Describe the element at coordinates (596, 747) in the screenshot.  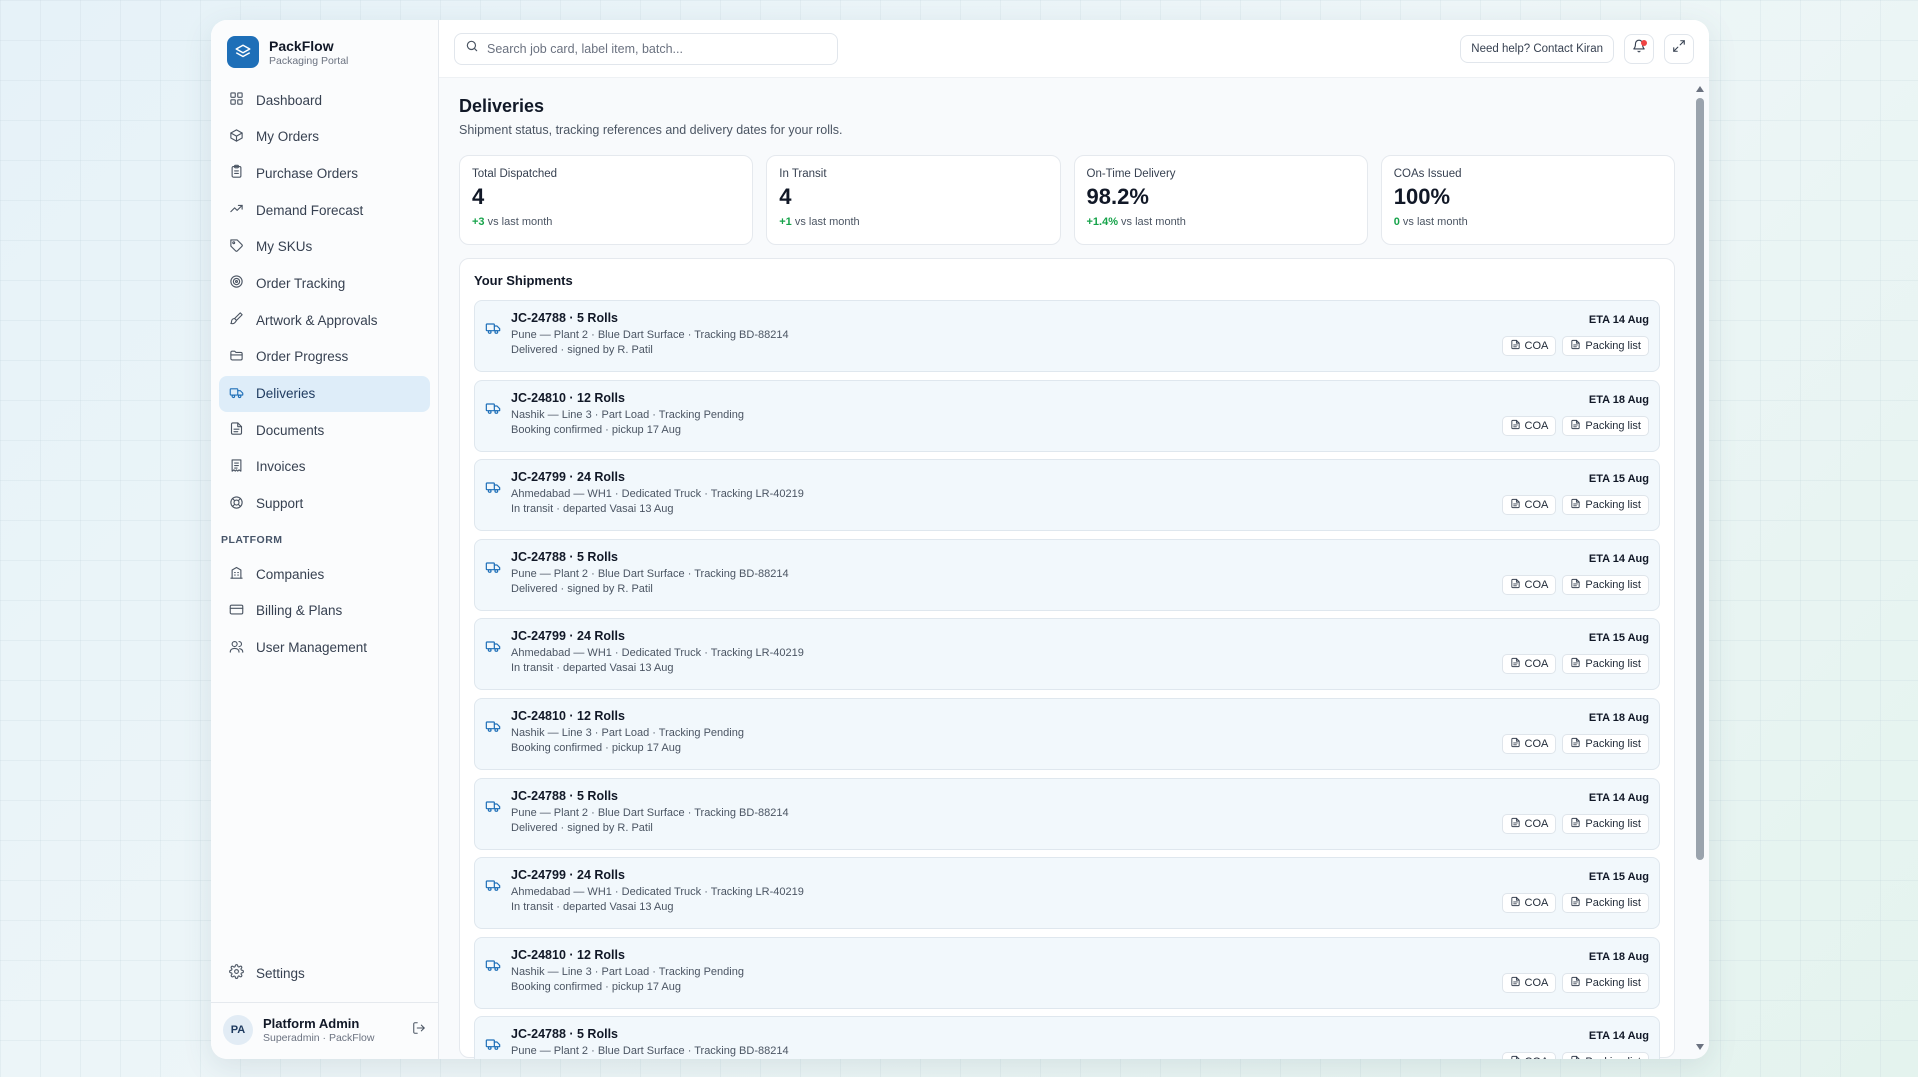
I see `shipment-status: Booking confirmed · pickup 17 Aug` at that location.